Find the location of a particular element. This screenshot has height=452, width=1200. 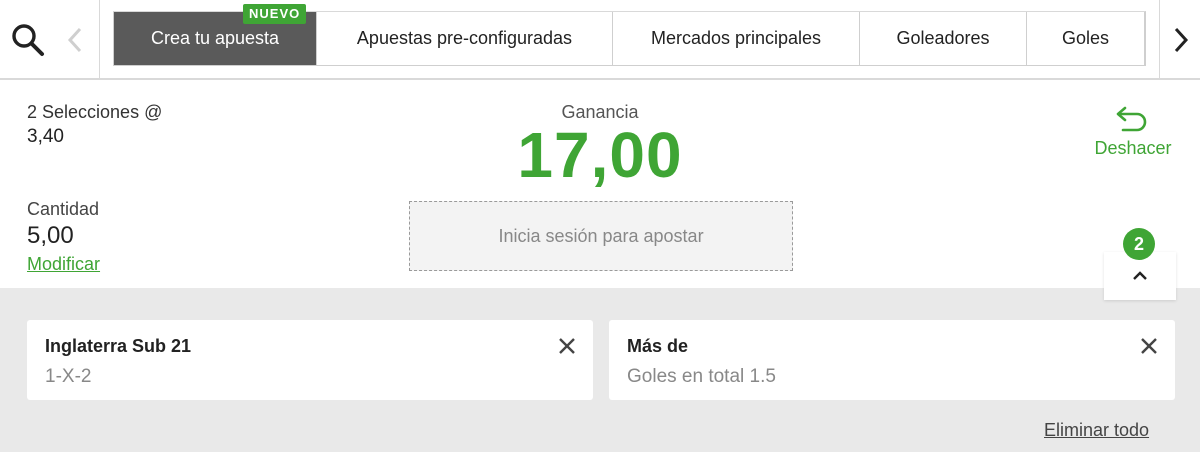

new-badge: NUEVO is located at coordinates (275, 14).